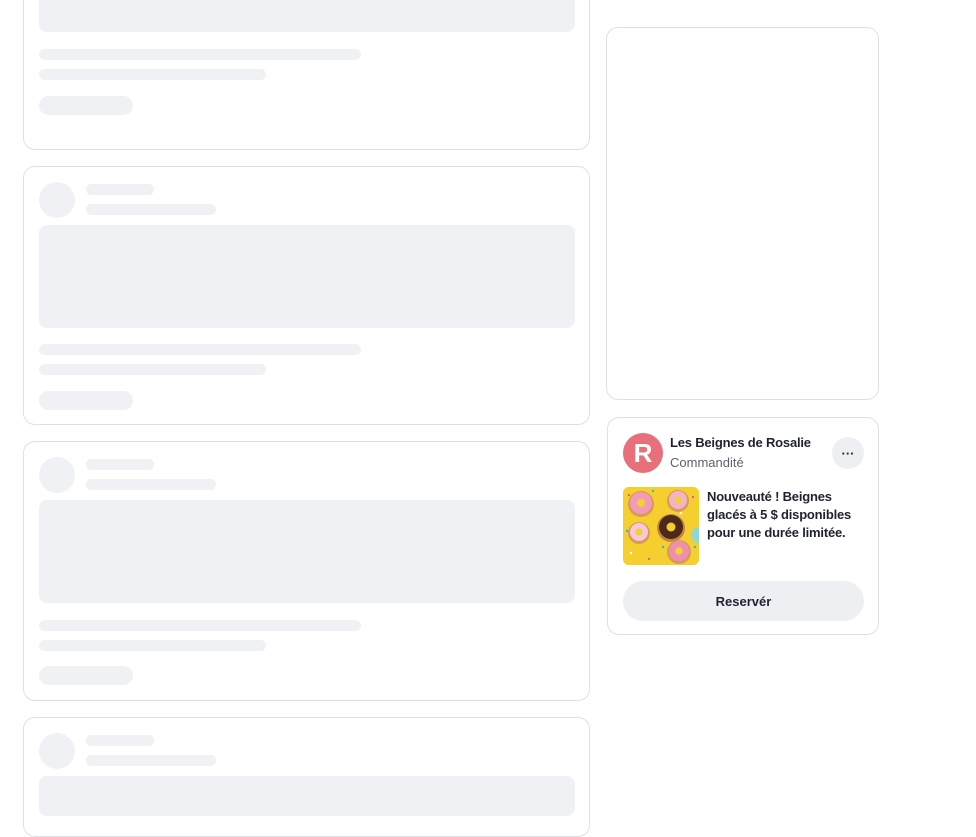 The image size is (976, 837). Describe the element at coordinates (743, 601) in the screenshot. I see `reserve-button: Reservér` at that location.